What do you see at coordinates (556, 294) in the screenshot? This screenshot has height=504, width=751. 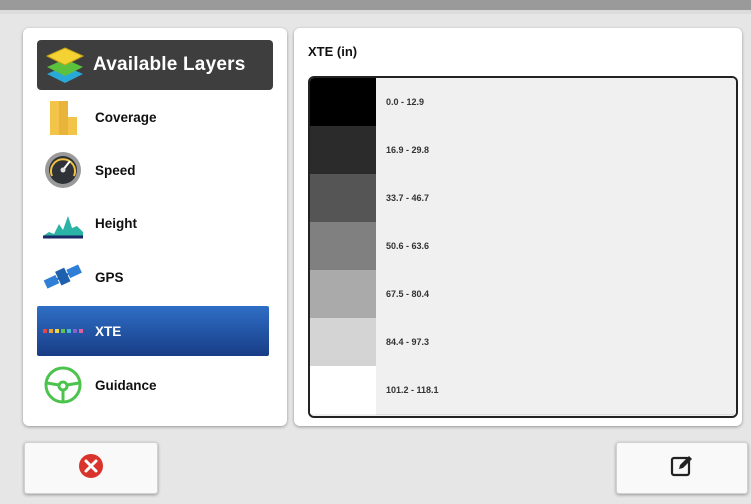 I see `legend-range-label: 67.5 - 80.4` at bounding box center [556, 294].